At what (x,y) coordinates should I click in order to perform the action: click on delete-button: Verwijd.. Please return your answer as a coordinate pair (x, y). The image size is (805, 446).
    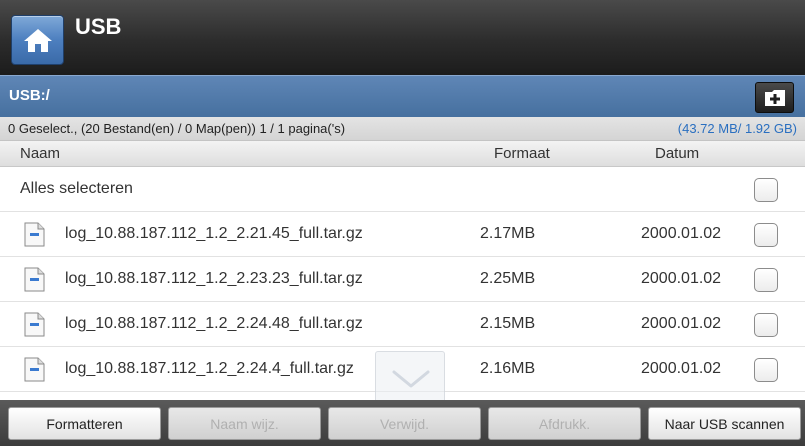
    Looking at the image, I should click on (404, 423).